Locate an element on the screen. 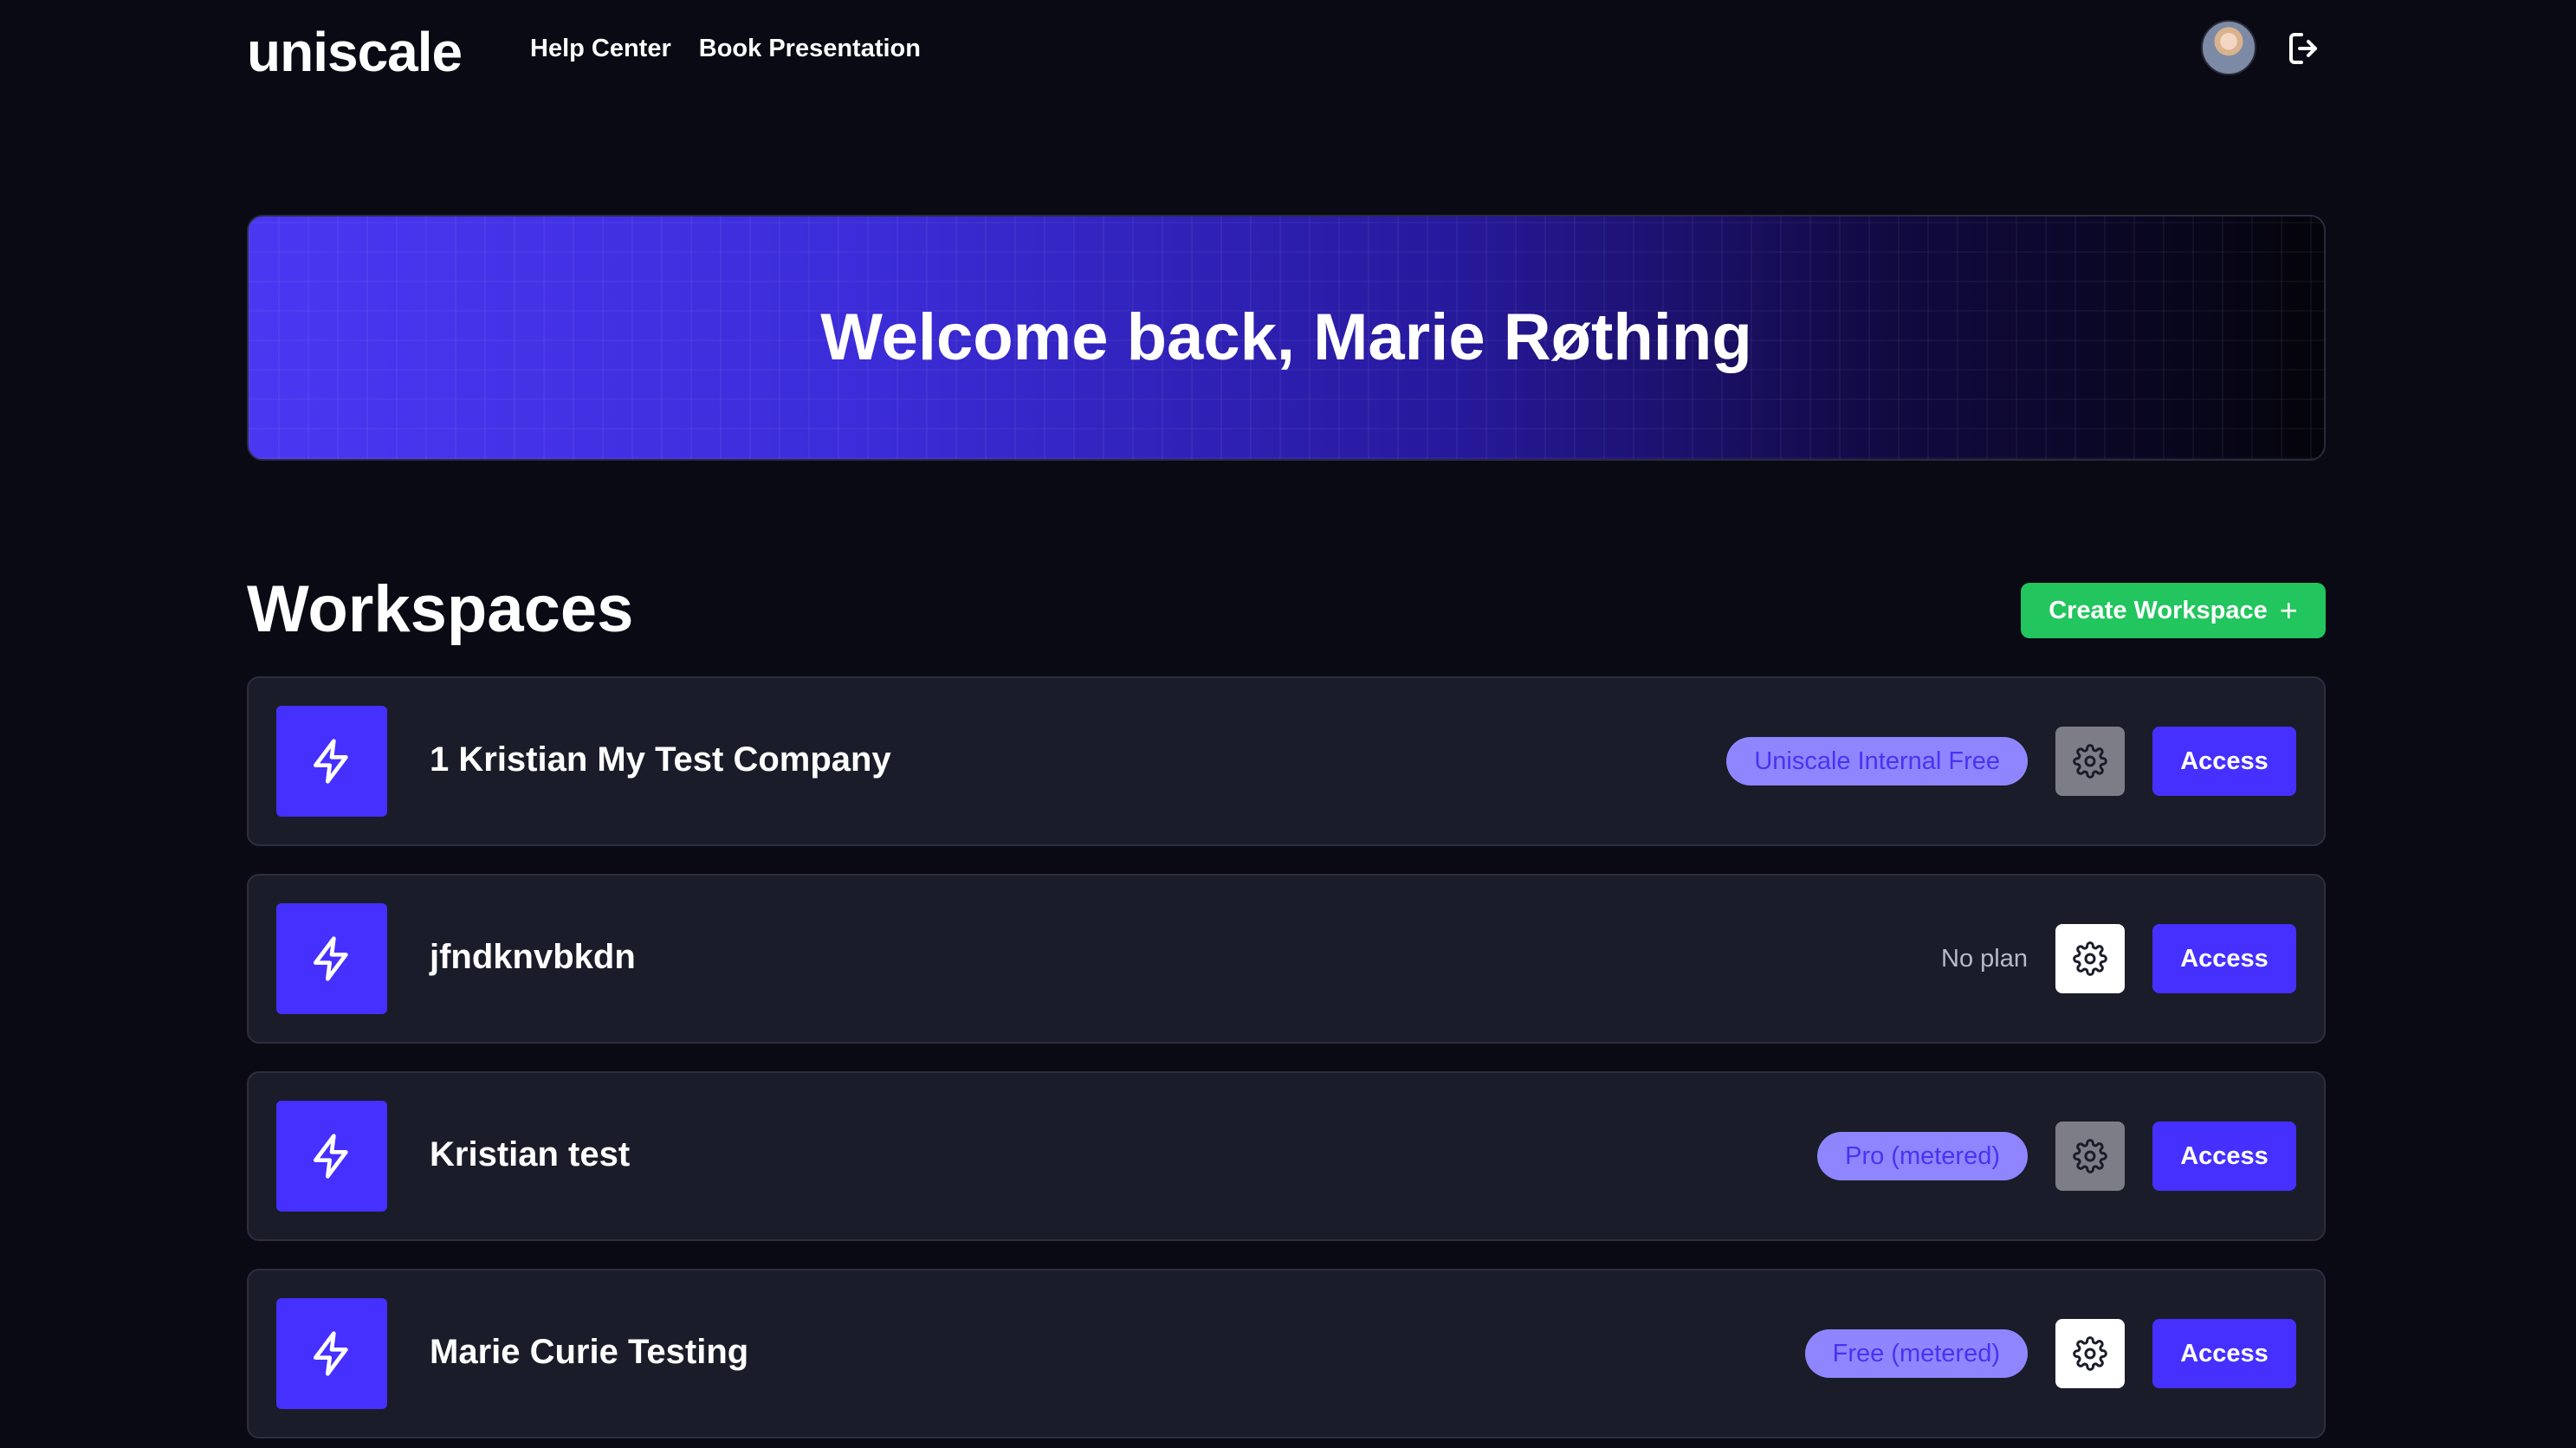  workspace-name: 1 Kristian My Test Company is located at coordinates (660, 759).